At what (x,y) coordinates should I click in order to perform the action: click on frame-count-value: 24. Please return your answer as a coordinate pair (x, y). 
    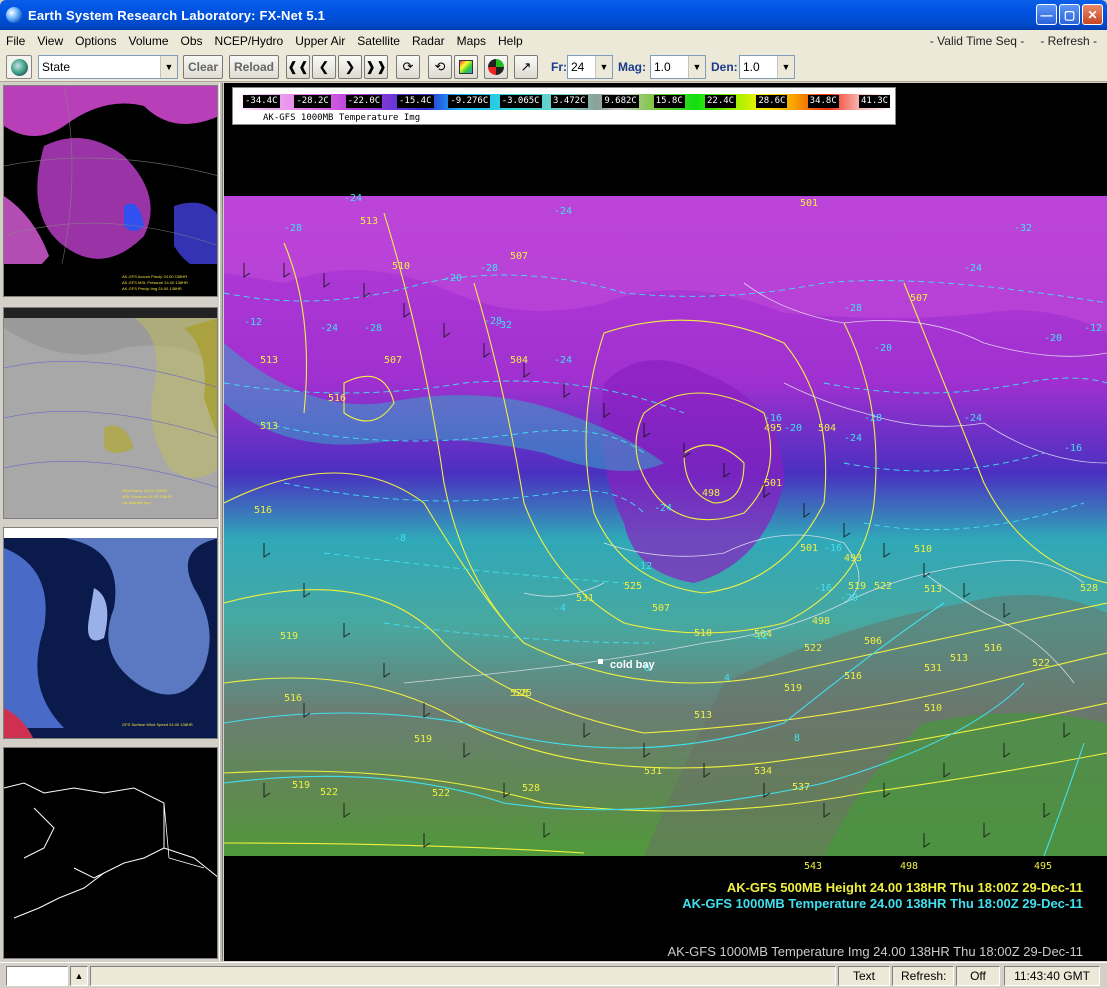
    Looking at the image, I should click on (578, 67).